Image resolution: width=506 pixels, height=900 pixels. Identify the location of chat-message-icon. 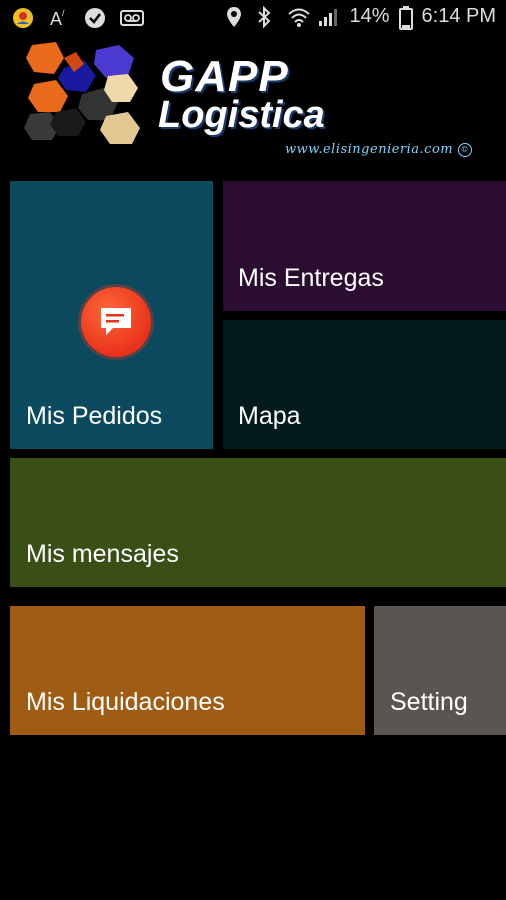
(116, 322).